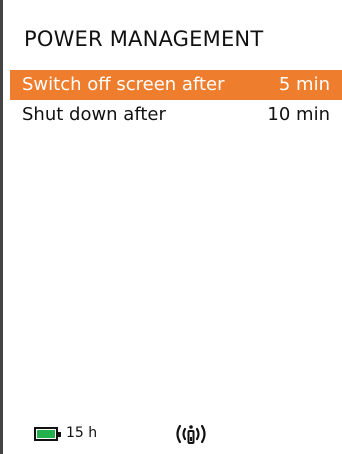  I want to click on battery-icon, so click(46, 434).